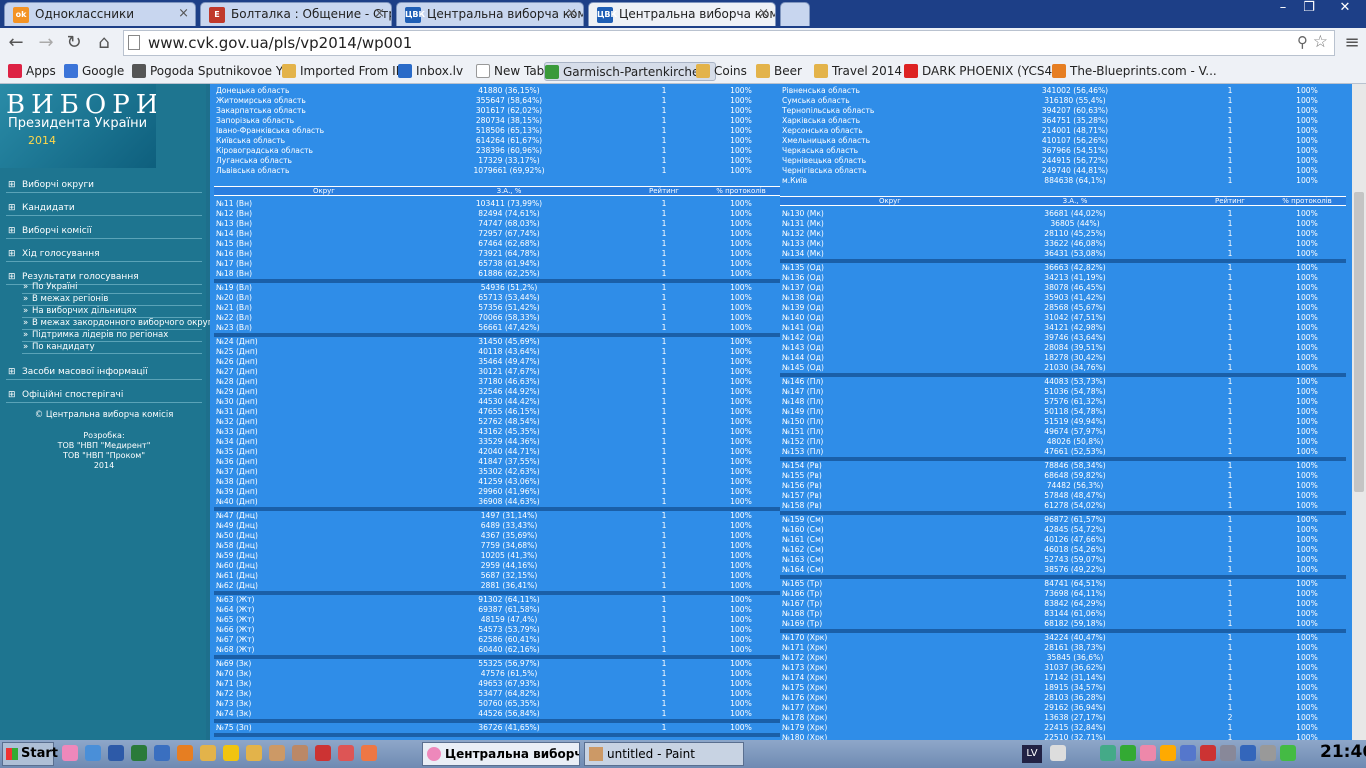  Describe the element at coordinates (802, 506) in the screenshot. I see `district-name: №158 (Рв)` at that location.